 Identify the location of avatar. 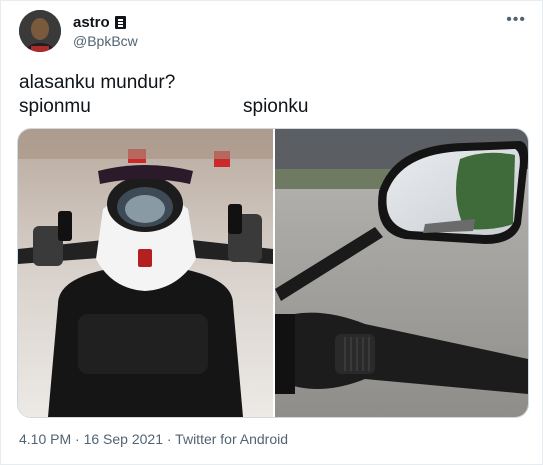
(40, 31).